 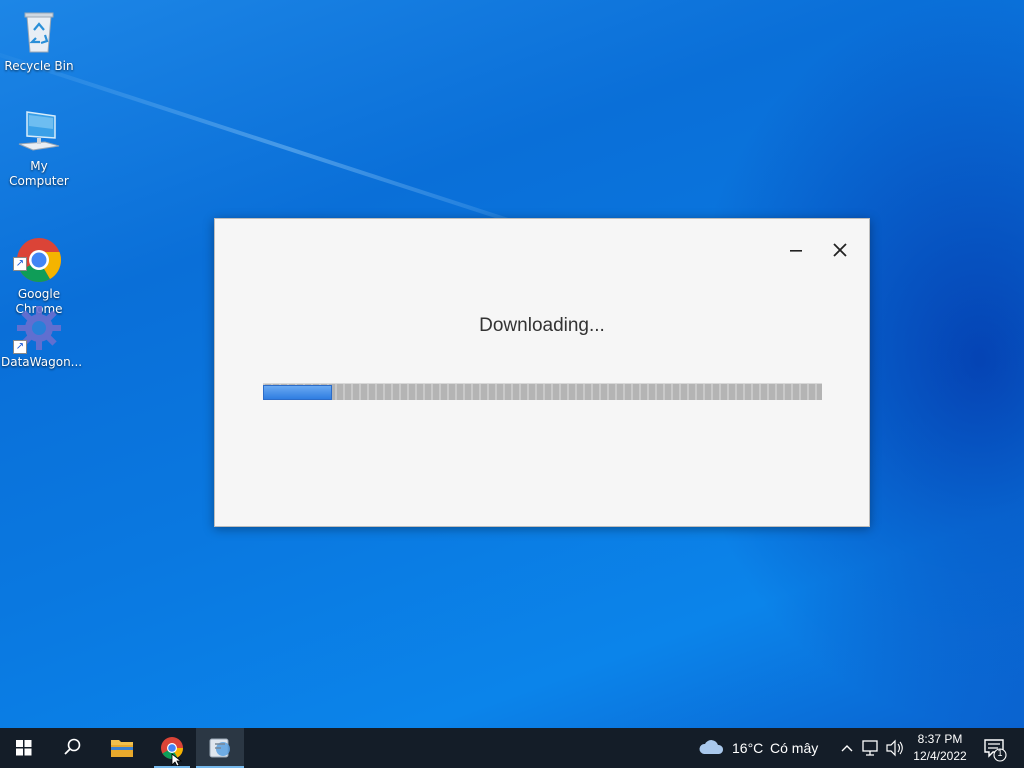 What do you see at coordinates (39, 132) in the screenshot?
I see `computer-icon` at bounding box center [39, 132].